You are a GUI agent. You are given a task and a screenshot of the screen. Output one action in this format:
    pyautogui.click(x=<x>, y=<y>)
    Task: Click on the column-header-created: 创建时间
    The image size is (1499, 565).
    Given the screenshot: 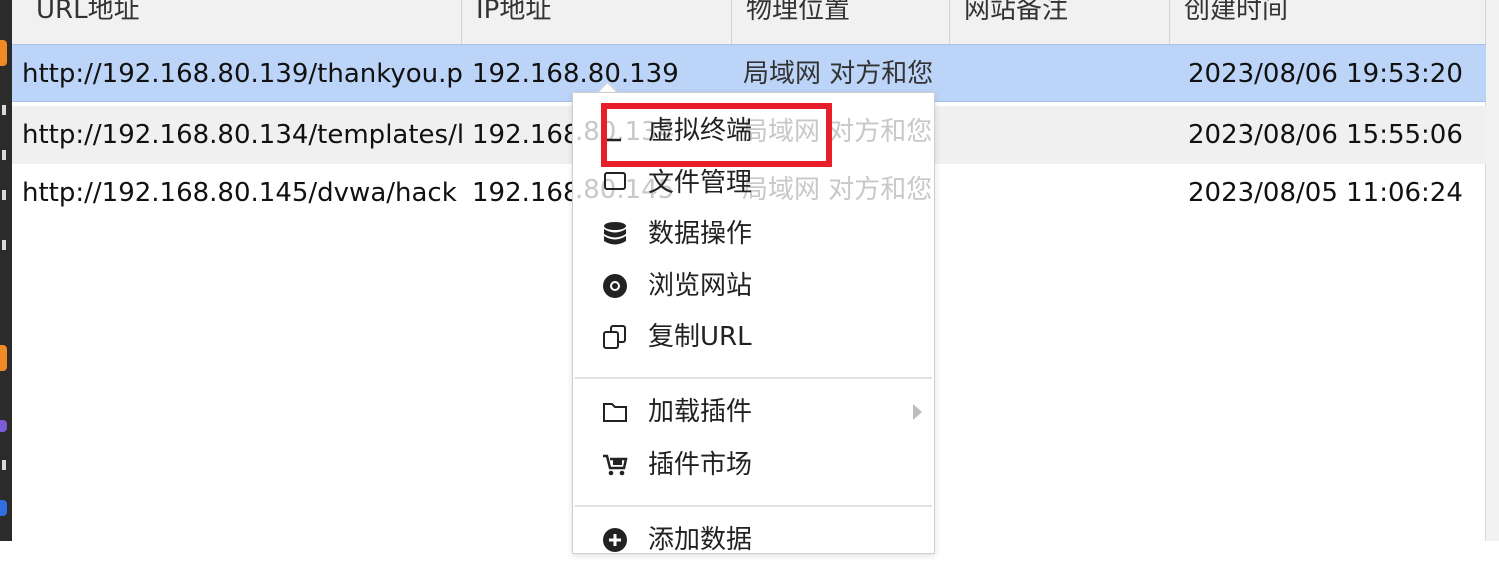 What is the action you would take?
    pyautogui.click(x=1328, y=22)
    